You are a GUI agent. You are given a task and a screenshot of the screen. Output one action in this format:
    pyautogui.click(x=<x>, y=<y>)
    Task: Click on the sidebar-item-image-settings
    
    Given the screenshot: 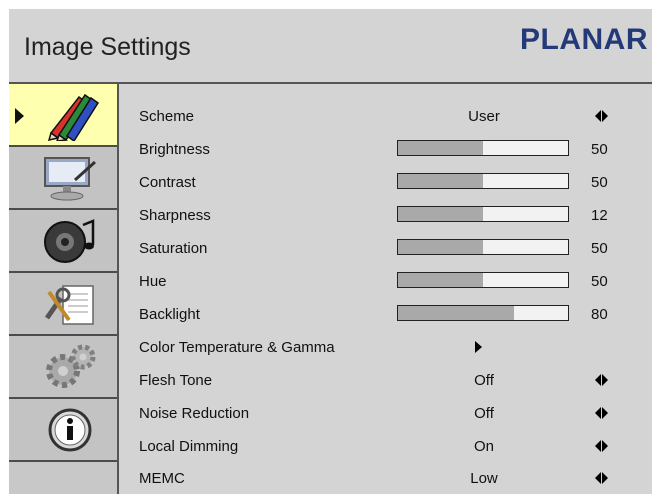 What is the action you would take?
    pyautogui.click(x=63, y=115)
    